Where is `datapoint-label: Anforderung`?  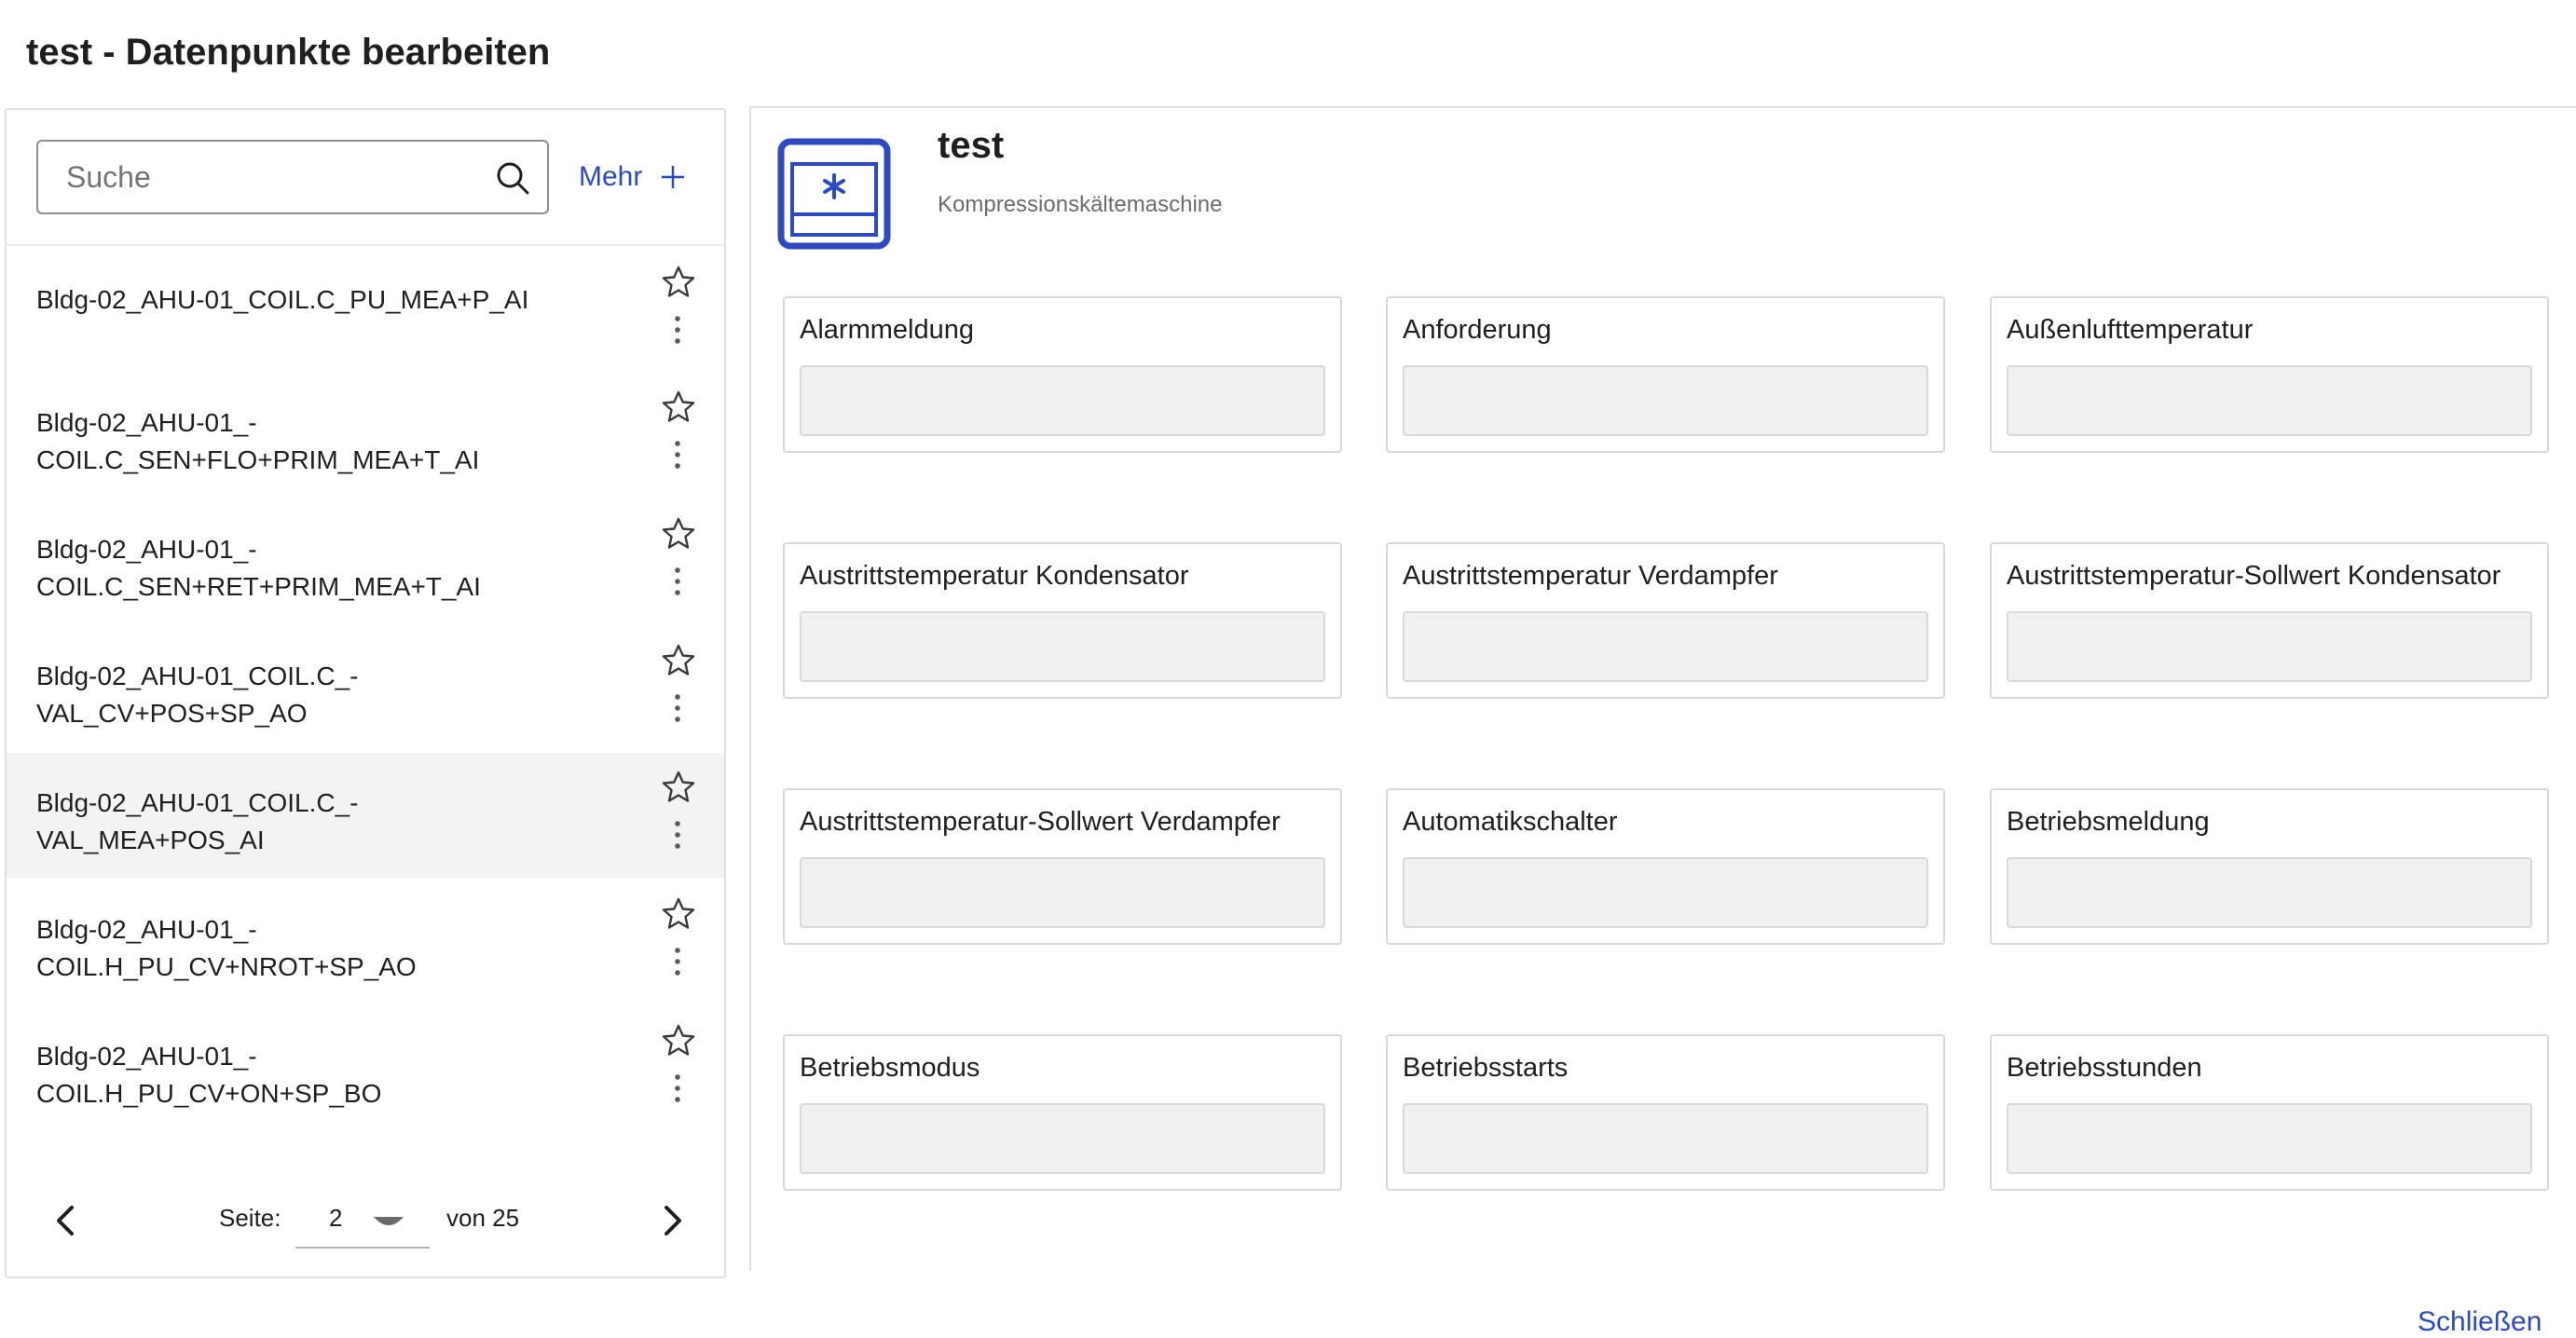
datapoint-label: Anforderung is located at coordinates (1477, 330).